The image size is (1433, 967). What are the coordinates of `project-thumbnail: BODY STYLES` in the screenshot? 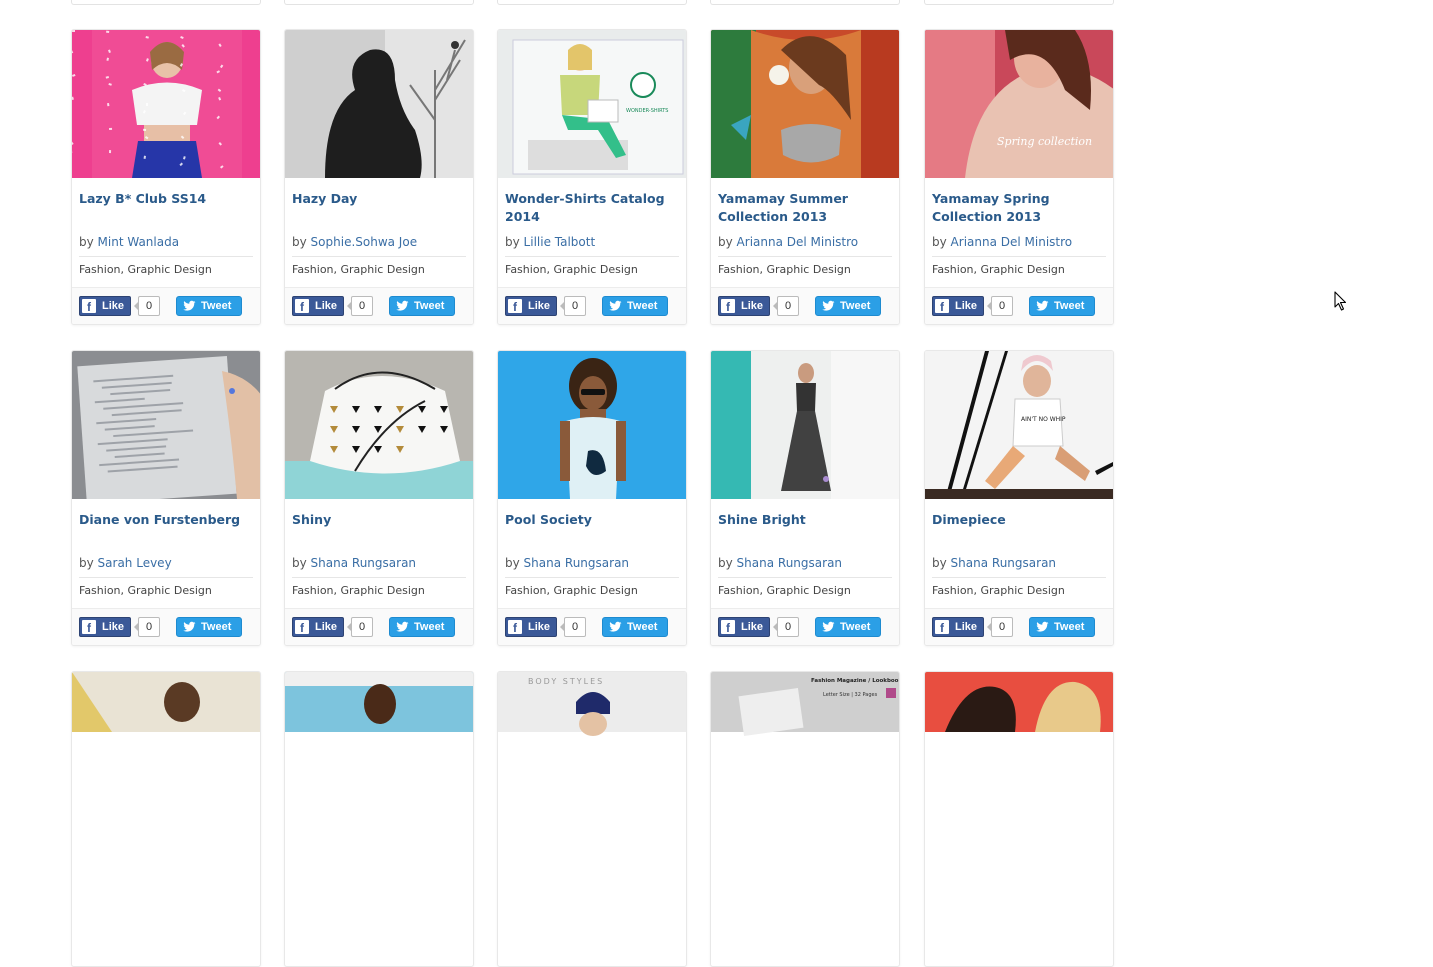 It's located at (592, 746).